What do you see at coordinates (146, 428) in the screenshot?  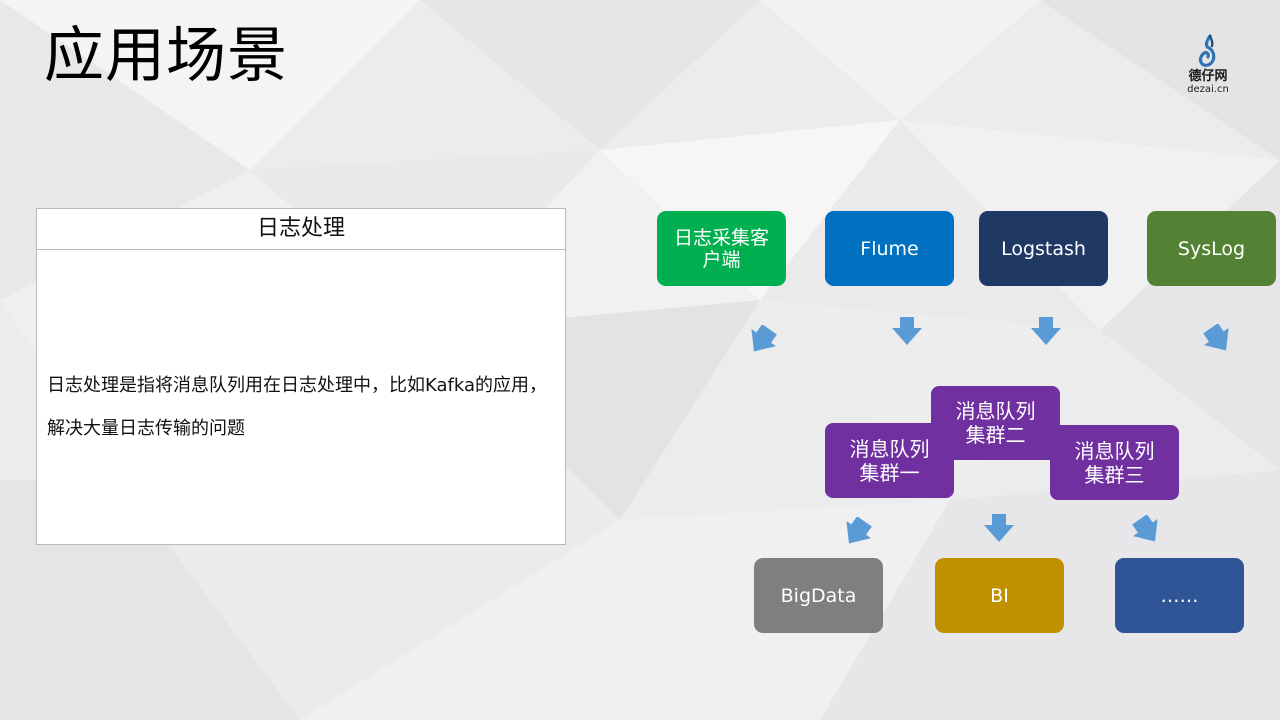 I see `info-box-line-2: 解决大量日志传输的问题` at bounding box center [146, 428].